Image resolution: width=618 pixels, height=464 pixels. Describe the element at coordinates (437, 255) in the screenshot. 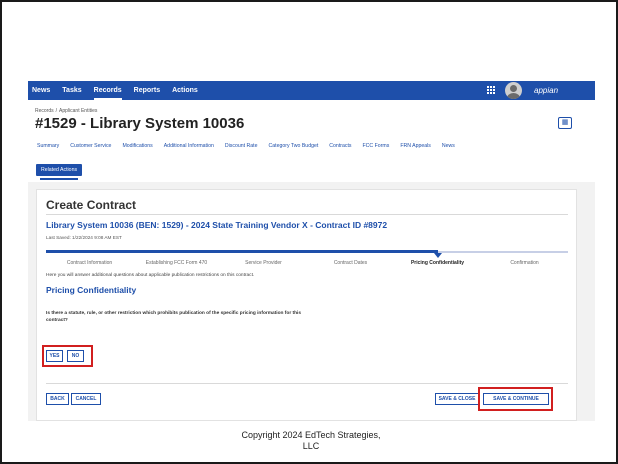

I see `progress-marker-icon` at that location.